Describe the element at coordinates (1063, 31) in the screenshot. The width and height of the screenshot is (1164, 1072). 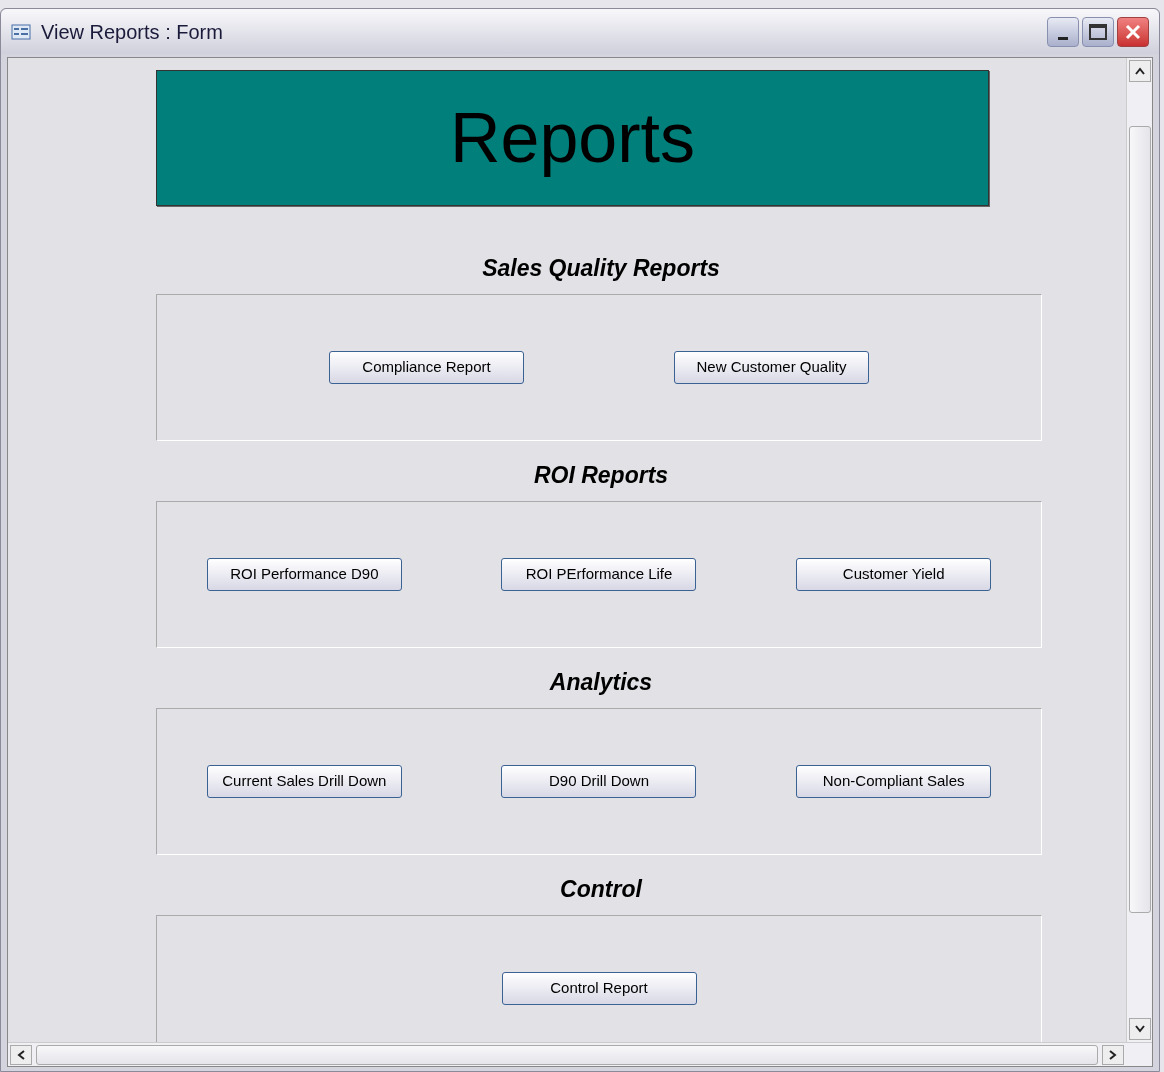
I see `minimize-button` at that location.